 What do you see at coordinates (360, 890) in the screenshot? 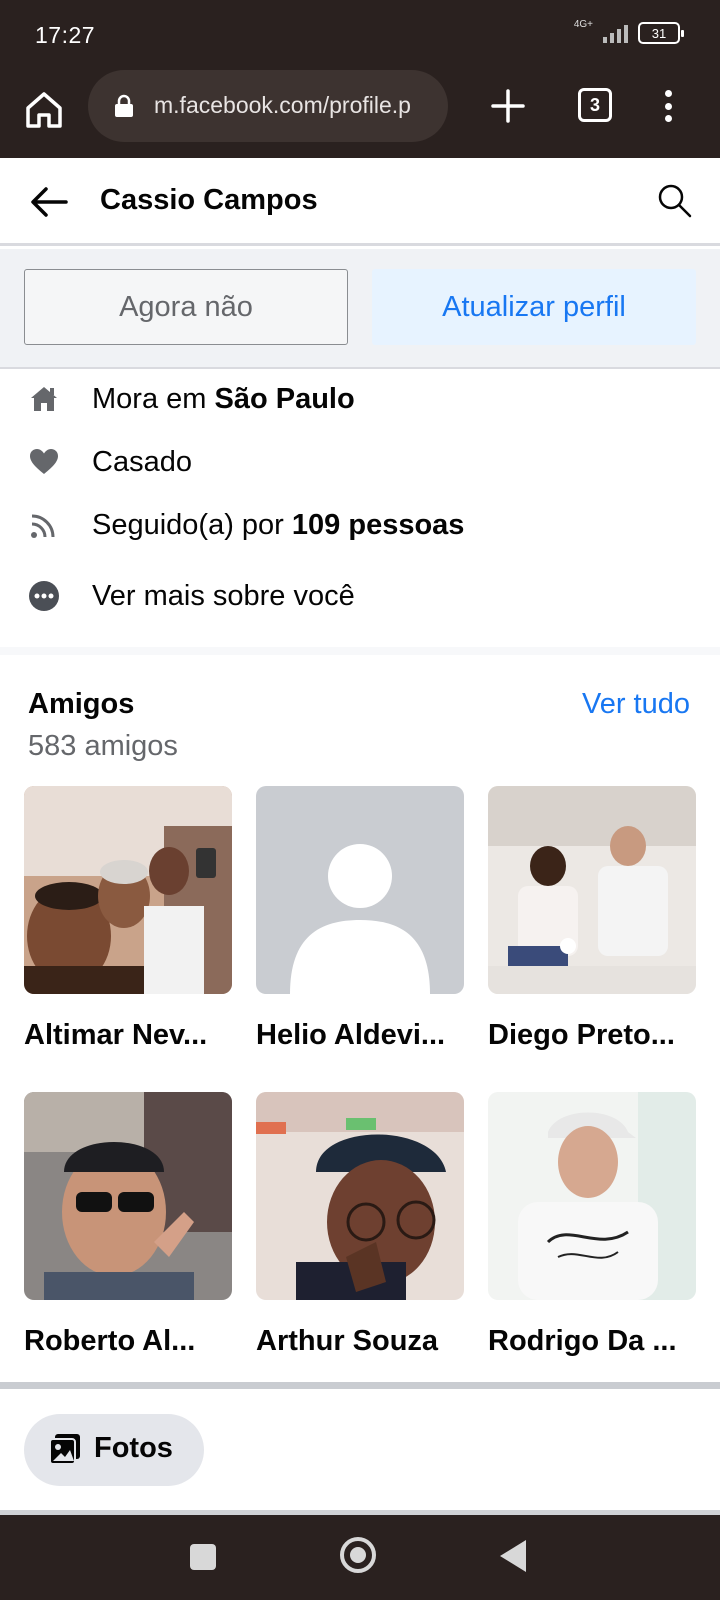
I see `default-avatar-icon` at bounding box center [360, 890].